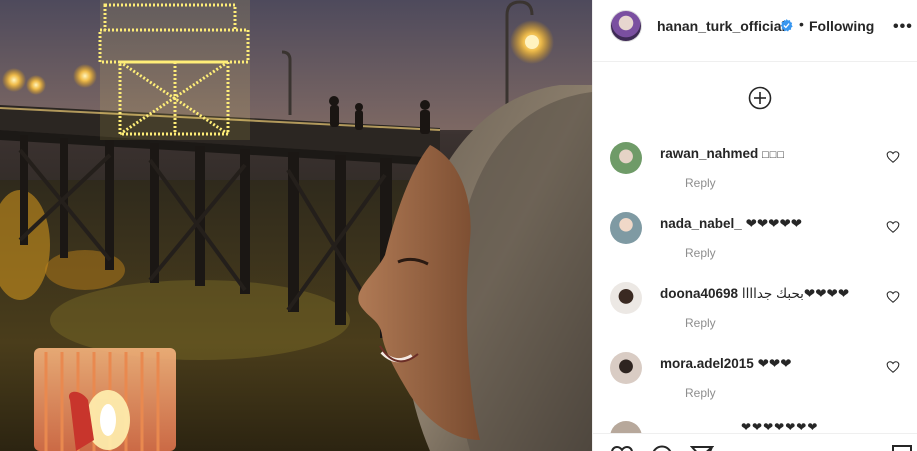 The height and width of the screenshot is (451, 917). What do you see at coordinates (707, 363) in the screenshot?
I see `commenter-username: mora.adel2015` at bounding box center [707, 363].